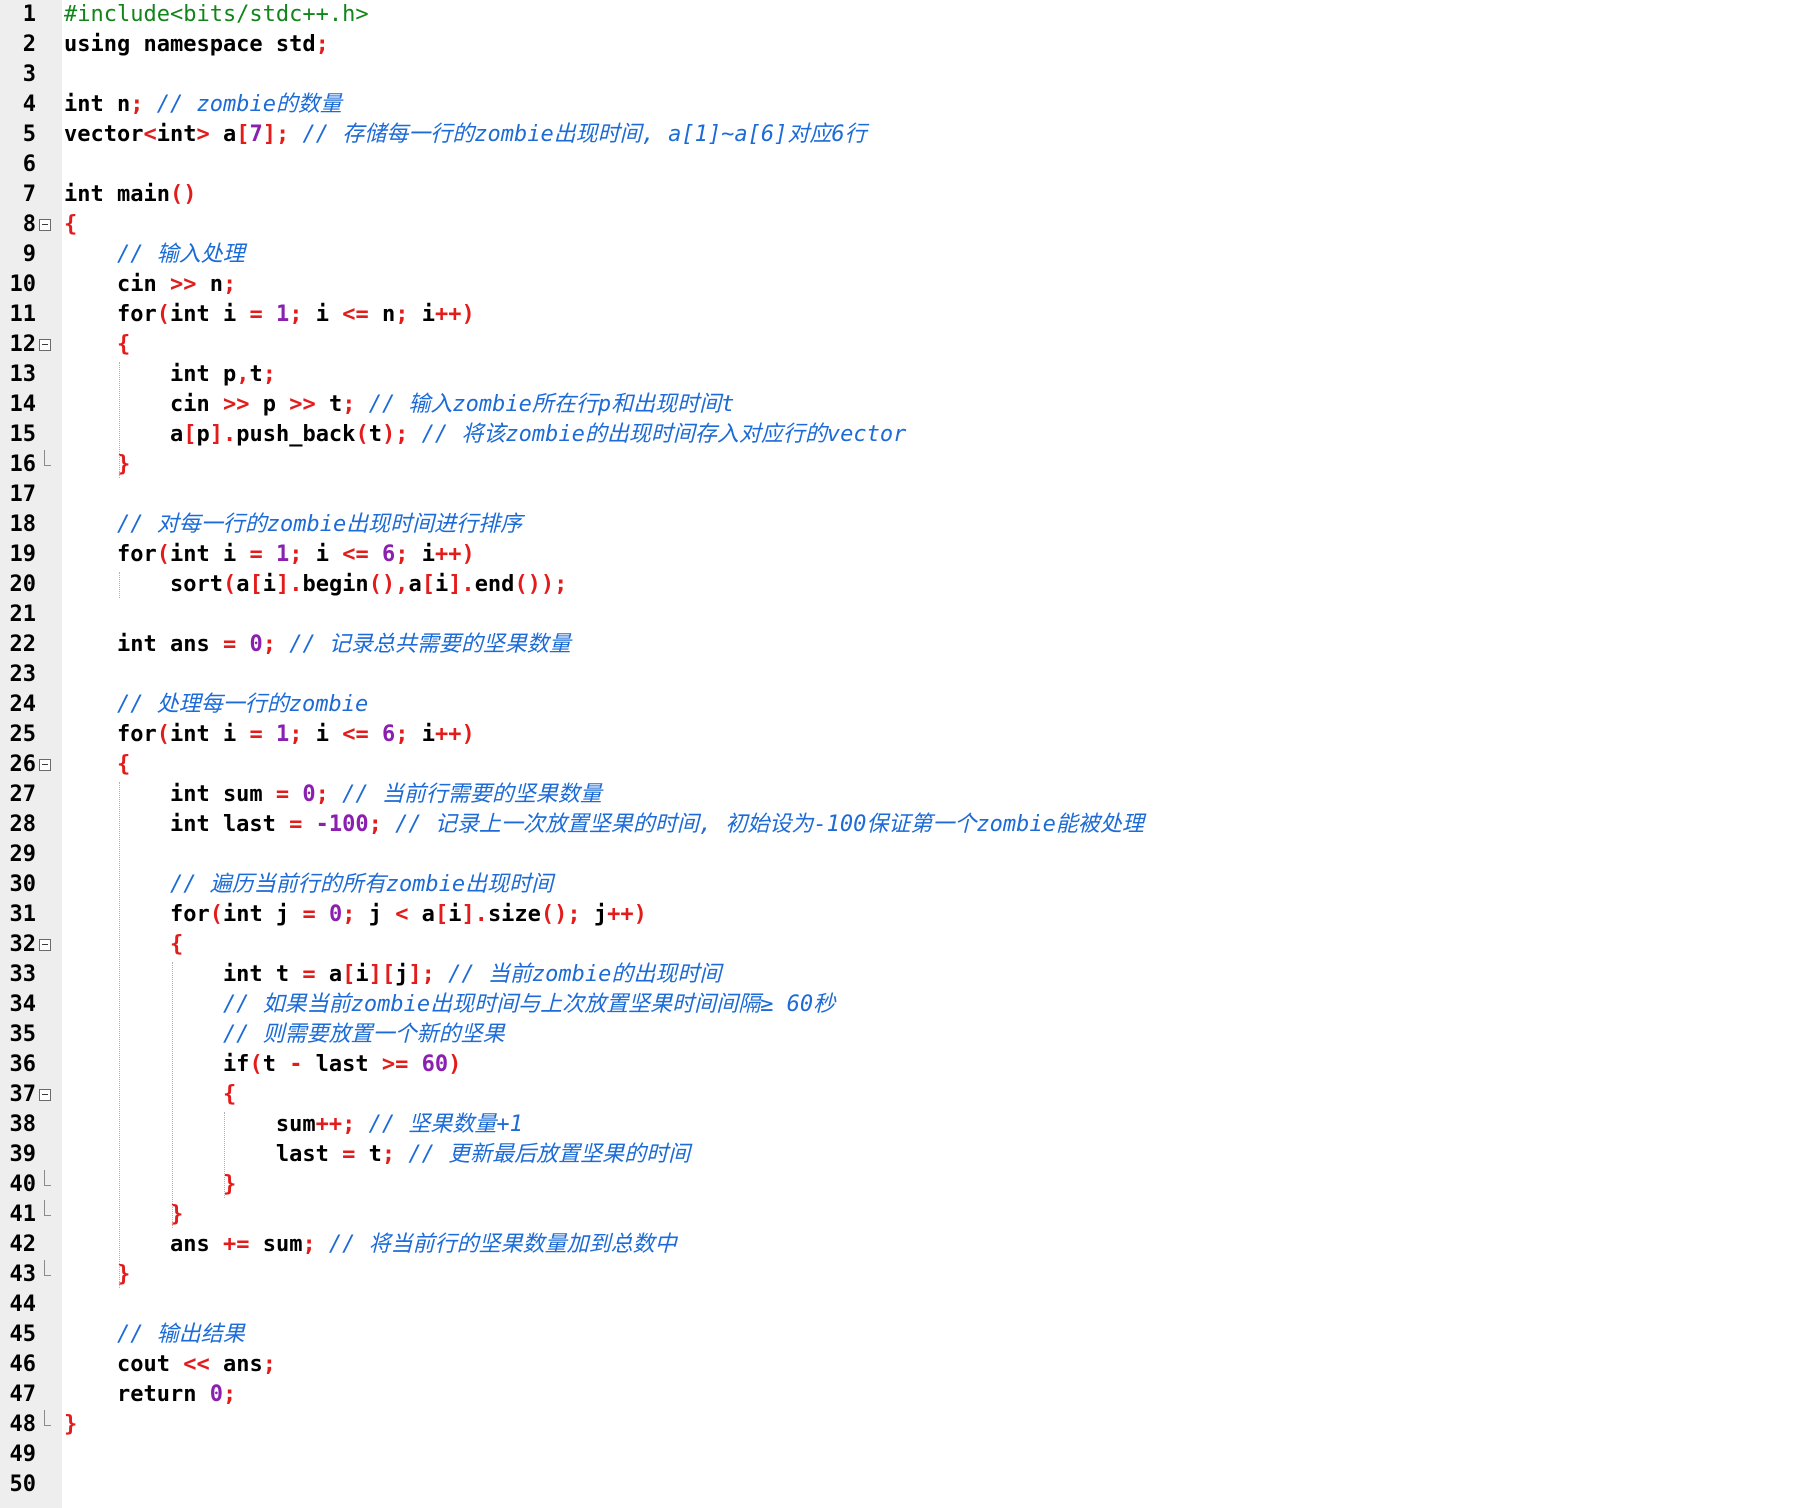 This screenshot has width=1820, height=1508. Describe the element at coordinates (910, 15) in the screenshot. I see `code-line: 1 #include<bits/stdc++.h>` at that location.